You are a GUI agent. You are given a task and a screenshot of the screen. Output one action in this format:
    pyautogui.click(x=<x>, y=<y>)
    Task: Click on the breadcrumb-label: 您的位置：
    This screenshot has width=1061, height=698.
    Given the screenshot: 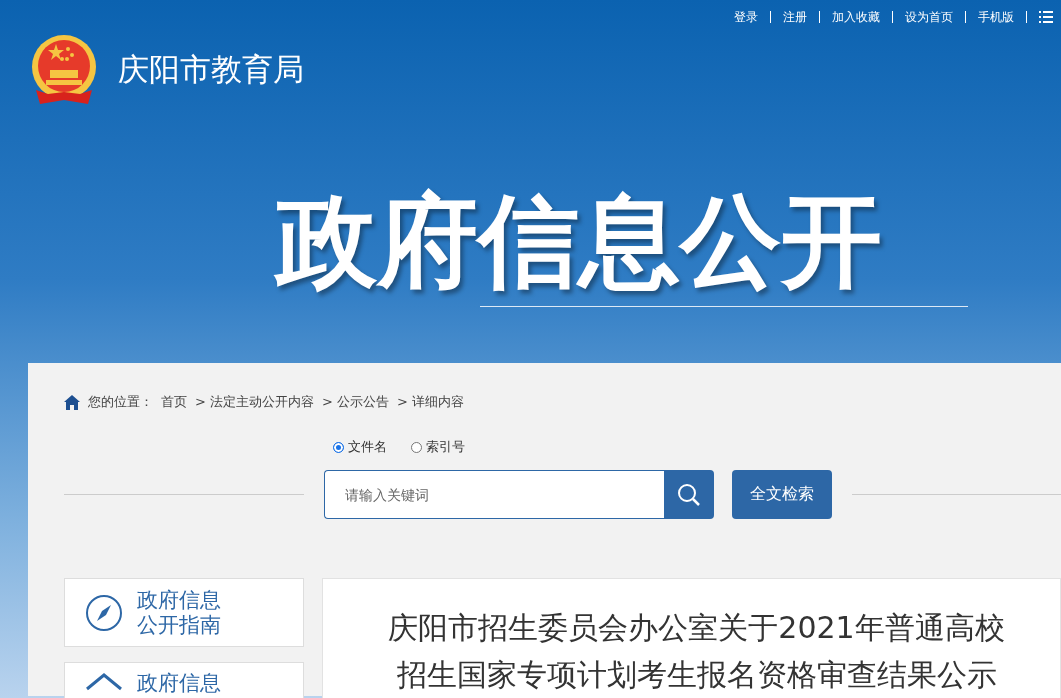 What is the action you would take?
    pyautogui.click(x=120, y=402)
    